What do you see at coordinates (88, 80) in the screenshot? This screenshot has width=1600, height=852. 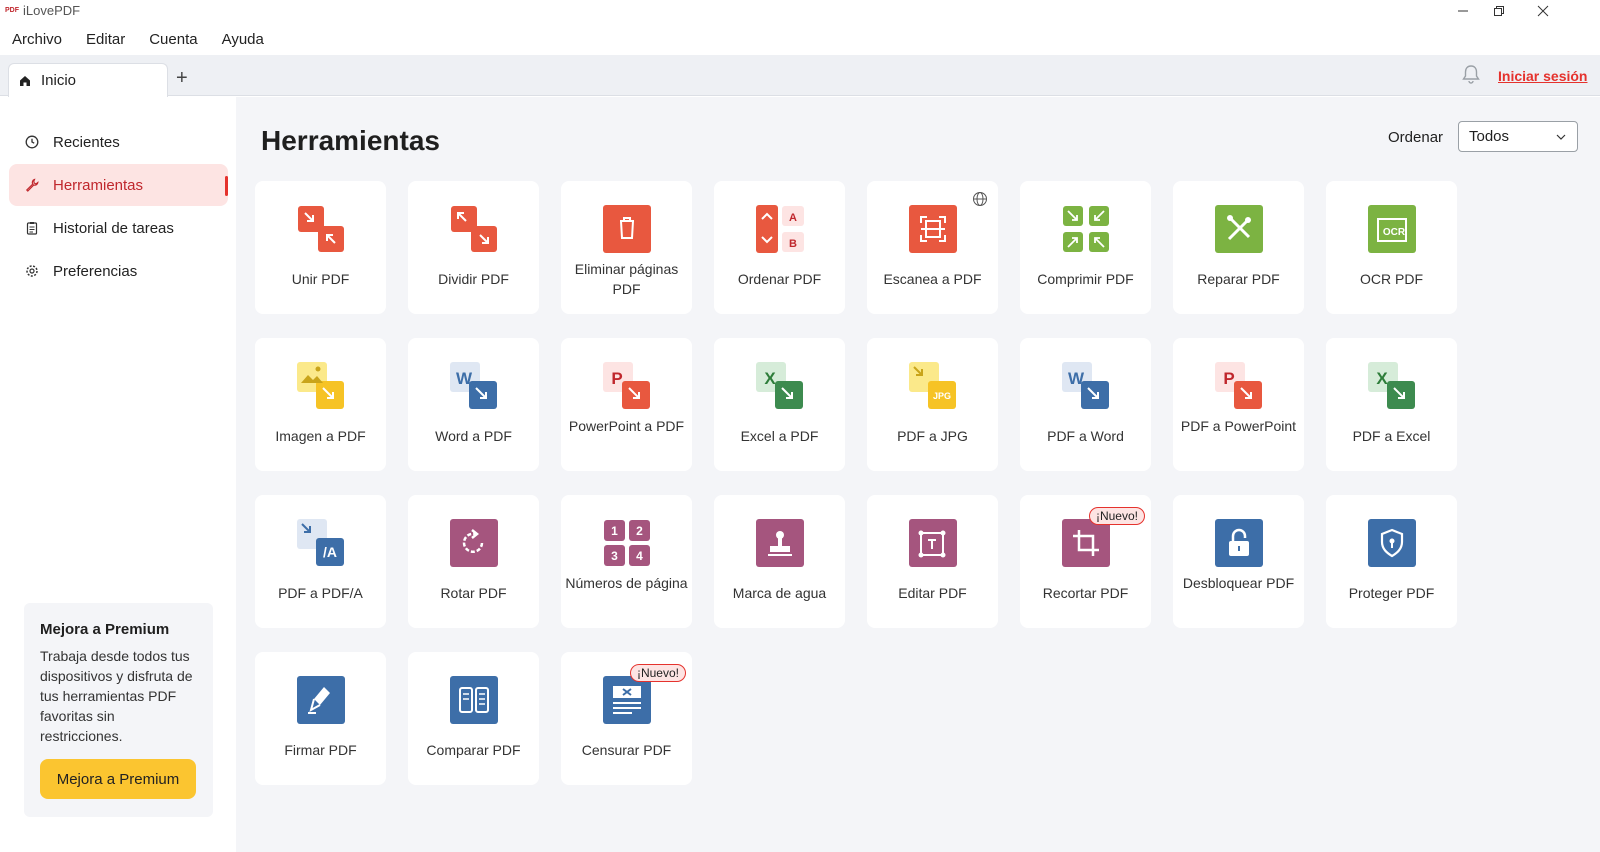 I see `tab-inicio: Inicio` at bounding box center [88, 80].